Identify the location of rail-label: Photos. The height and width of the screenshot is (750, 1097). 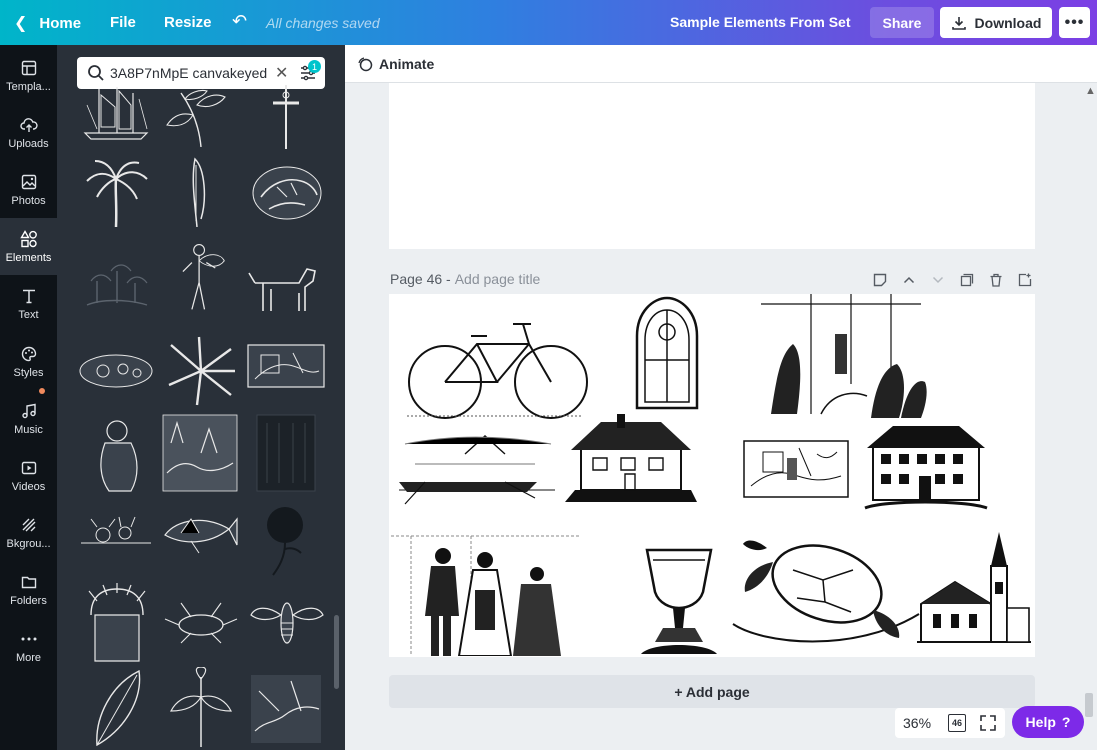
(28, 200).